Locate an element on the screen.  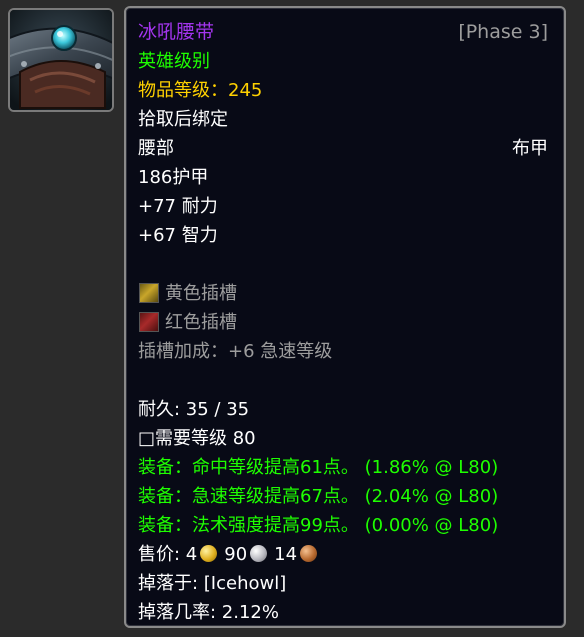
red-socket-icon is located at coordinates (149, 321).